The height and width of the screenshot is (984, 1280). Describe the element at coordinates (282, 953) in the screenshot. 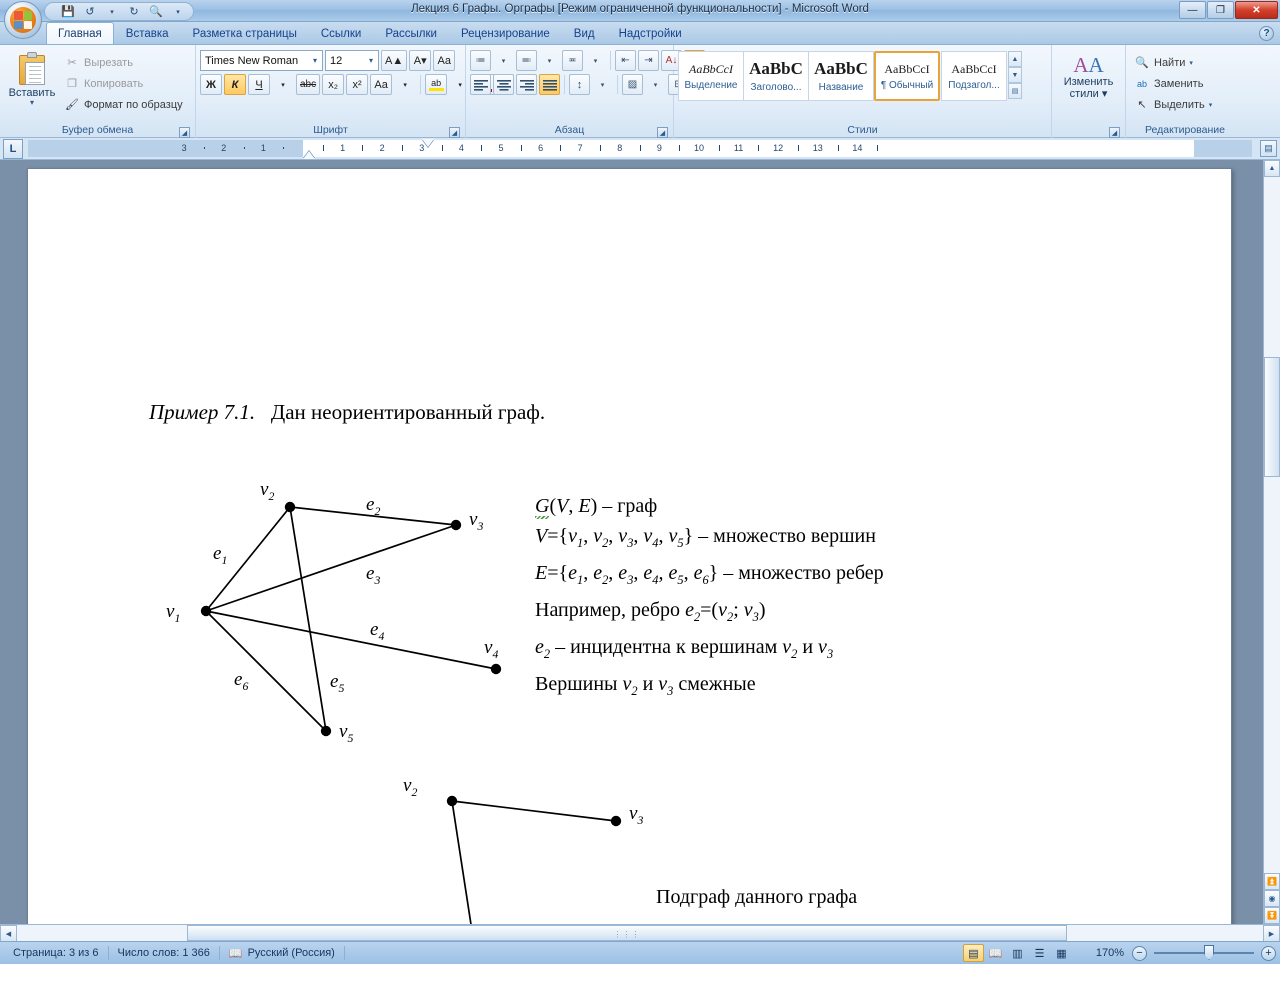

I see `language-indicator: 📖 Русский (Россия)` at that location.